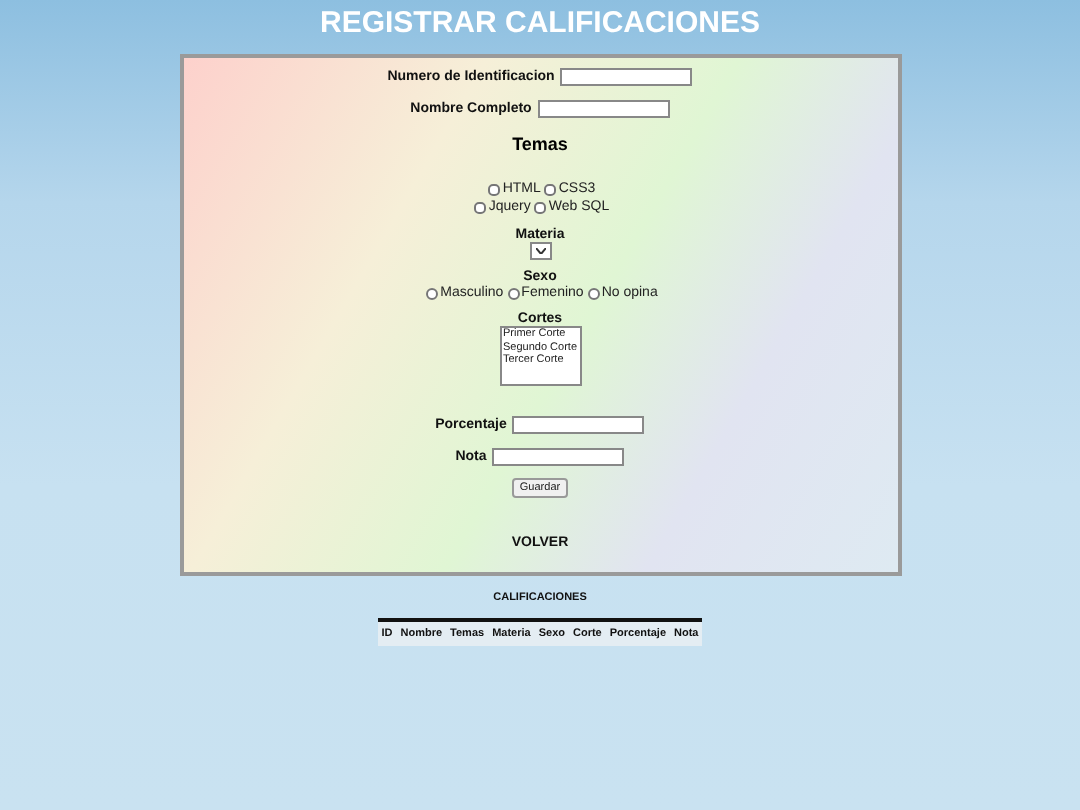  What do you see at coordinates (539, 24) in the screenshot?
I see `page-title: REGISTRAR CALIFICACIONES` at bounding box center [539, 24].